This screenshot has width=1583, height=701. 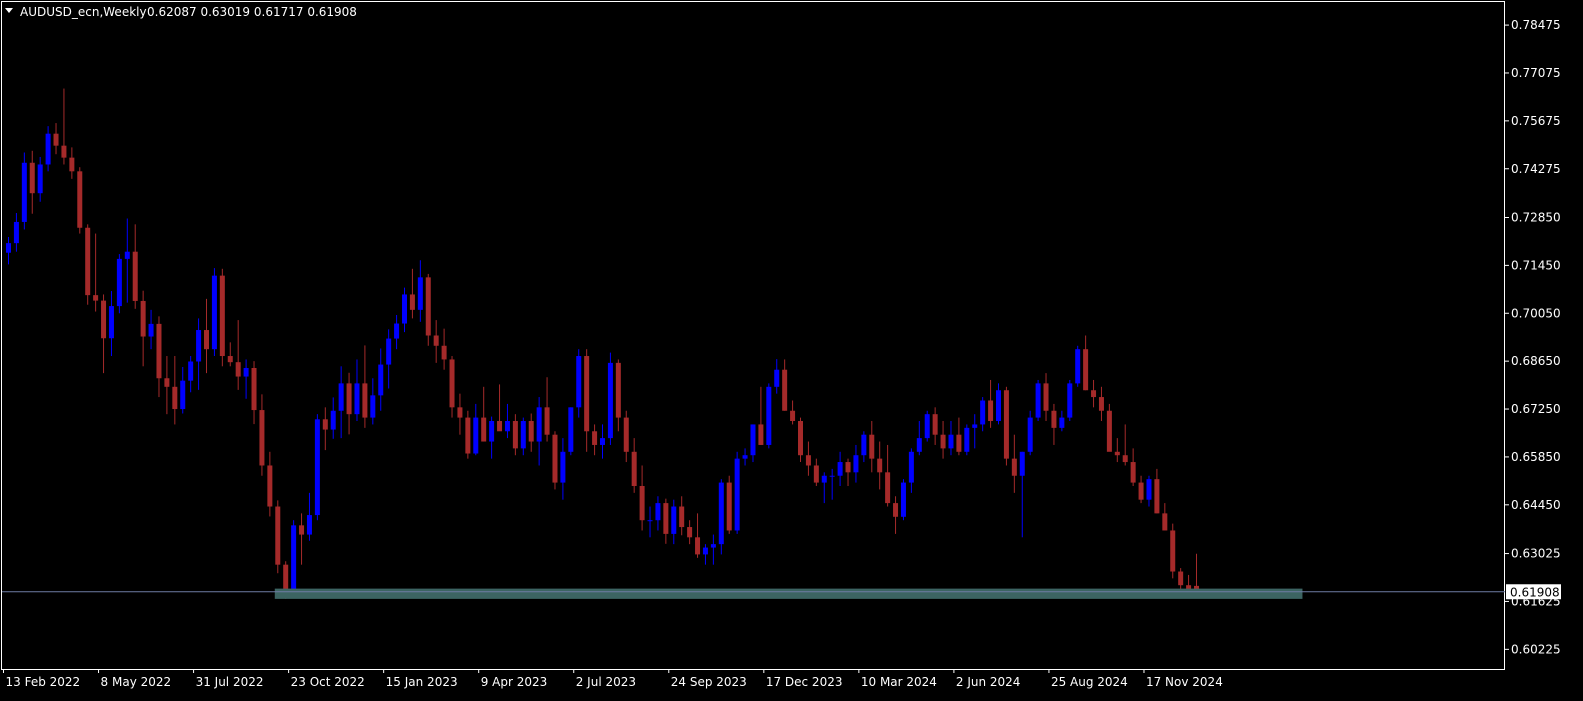 I want to click on x-tick-label: 23 Oct 2022, so click(x=328, y=682).